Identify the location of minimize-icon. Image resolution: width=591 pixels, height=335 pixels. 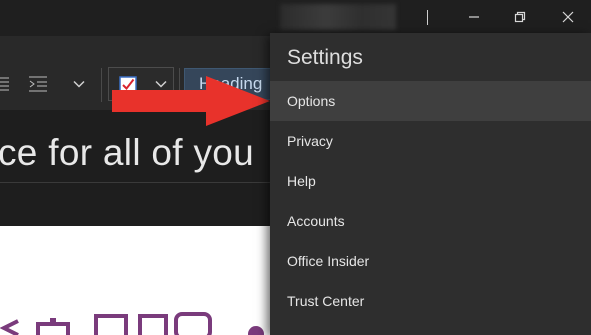
(474, 17).